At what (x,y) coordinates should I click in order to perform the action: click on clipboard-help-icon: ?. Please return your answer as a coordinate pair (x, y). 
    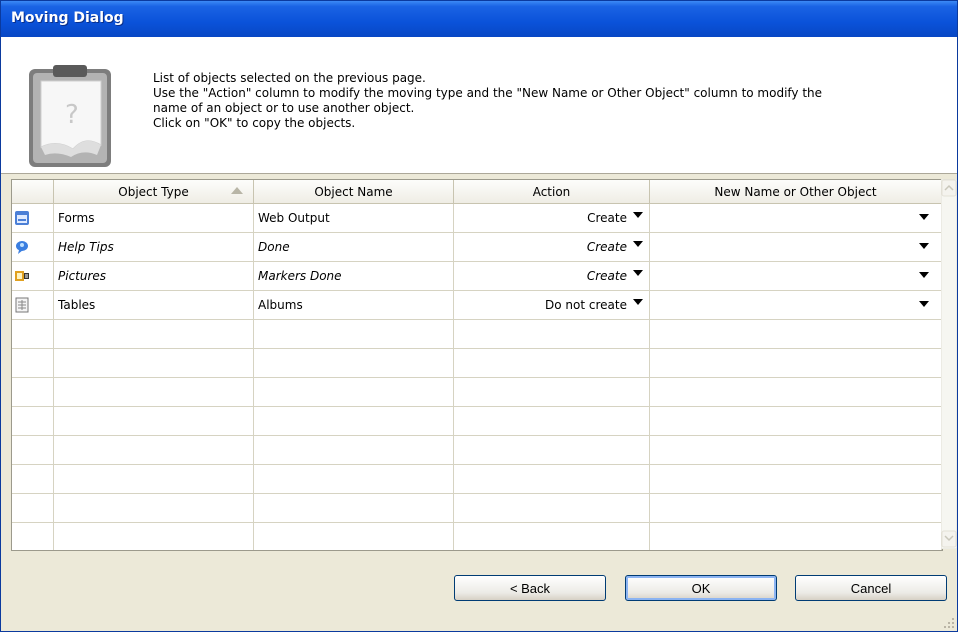
    Looking at the image, I should click on (71, 117).